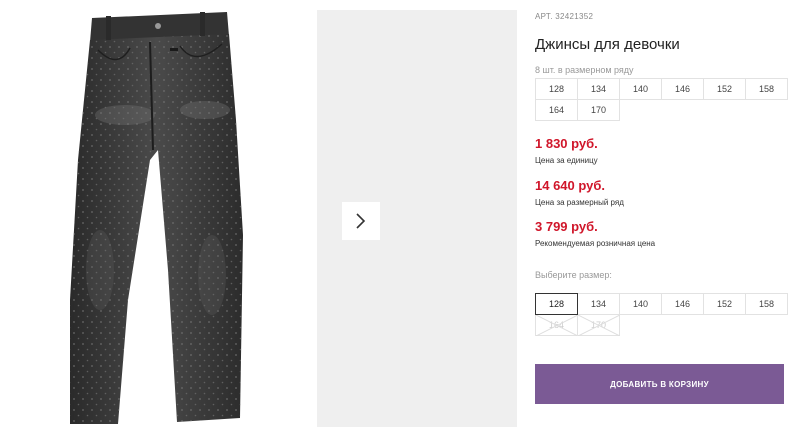 The height and width of the screenshot is (427, 800). I want to click on pack-label: 8 шт. в размерном ряду, so click(584, 70).